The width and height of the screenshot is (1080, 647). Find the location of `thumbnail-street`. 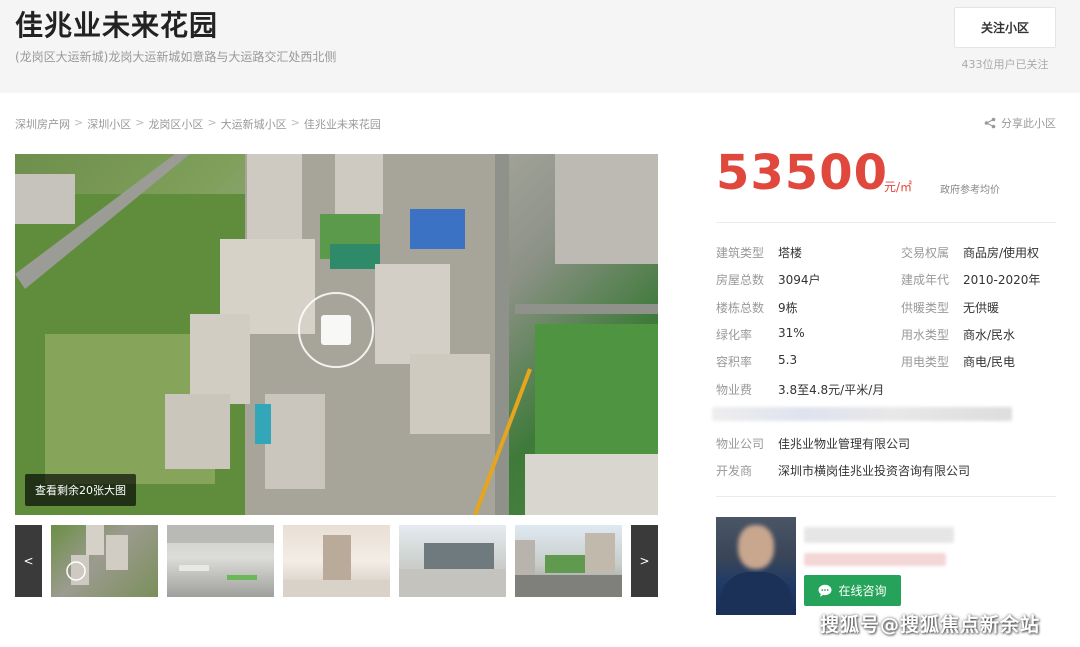

thumbnail-street is located at coordinates (568, 561).